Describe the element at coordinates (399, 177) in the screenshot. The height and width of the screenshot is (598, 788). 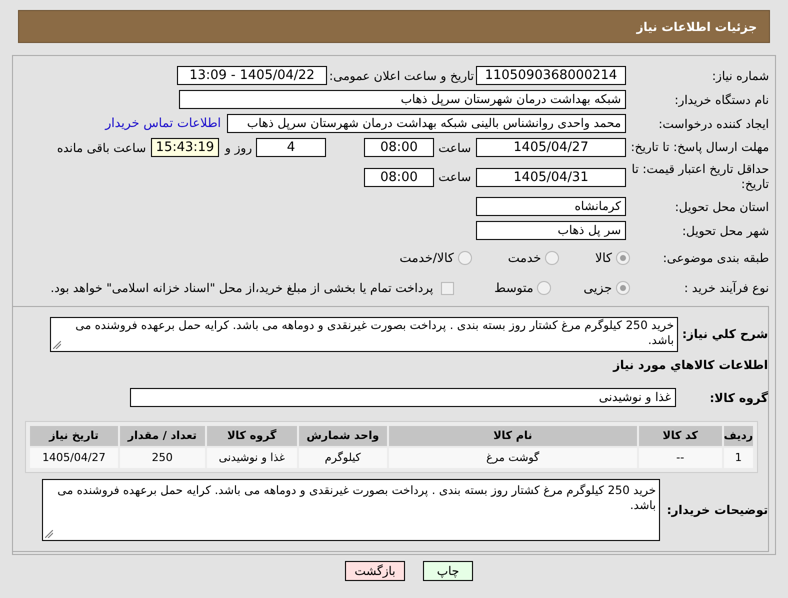
I see `price-time-field: 08:00` at that location.